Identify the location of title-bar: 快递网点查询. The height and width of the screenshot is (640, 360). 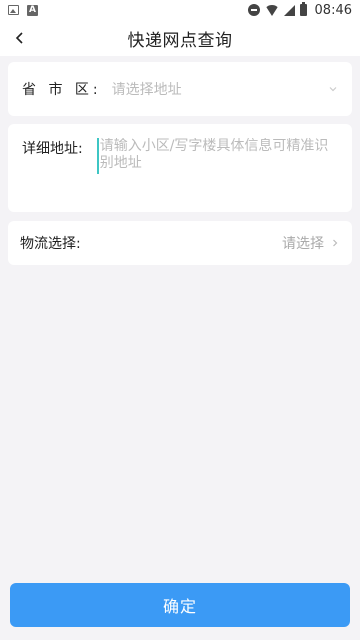
(180, 38).